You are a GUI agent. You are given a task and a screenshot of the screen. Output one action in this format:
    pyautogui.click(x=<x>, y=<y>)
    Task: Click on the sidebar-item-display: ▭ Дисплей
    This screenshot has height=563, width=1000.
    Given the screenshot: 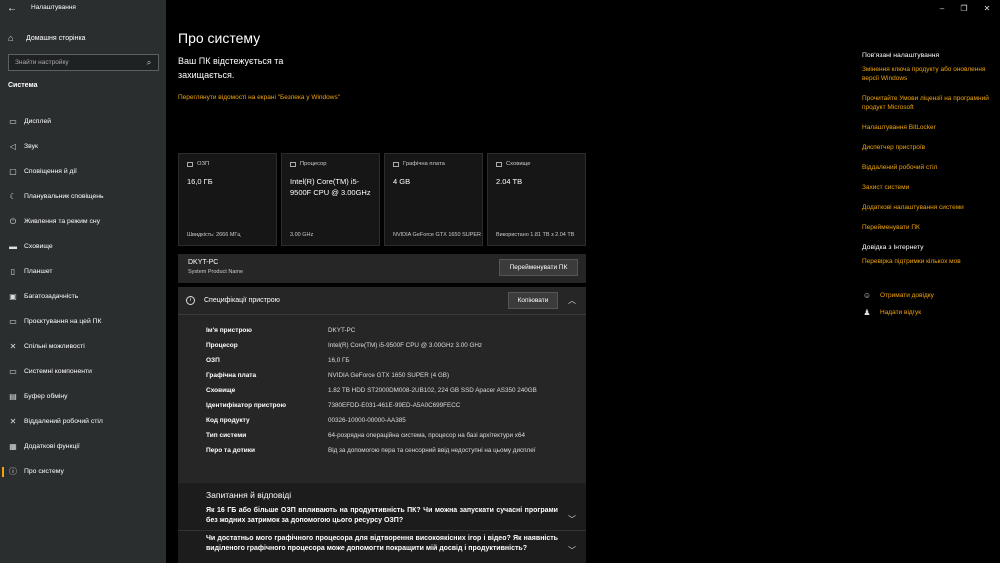 What is the action you would take?
    pyautogui.click(x=83, y=121)
    